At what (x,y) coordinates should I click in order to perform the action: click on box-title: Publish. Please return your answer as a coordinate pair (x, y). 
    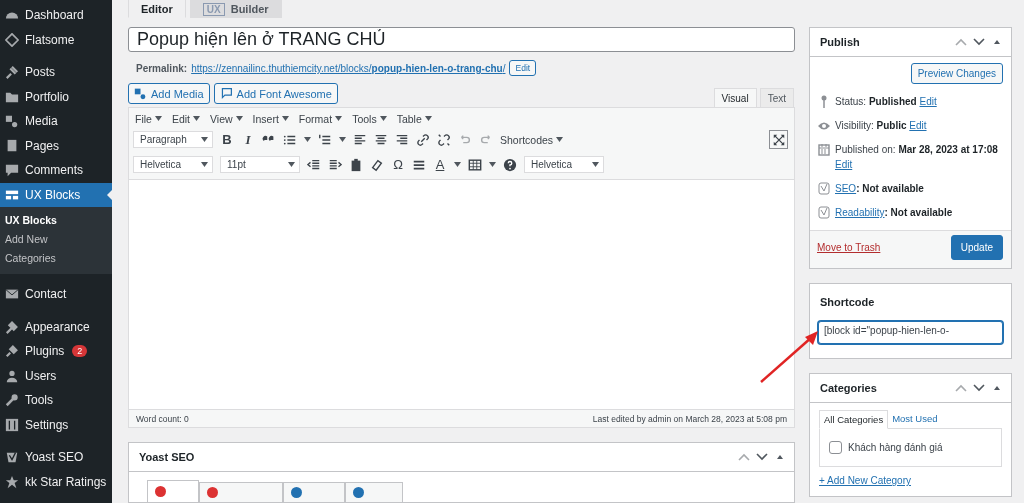
    Looking at the image, I should click on (840, 42).